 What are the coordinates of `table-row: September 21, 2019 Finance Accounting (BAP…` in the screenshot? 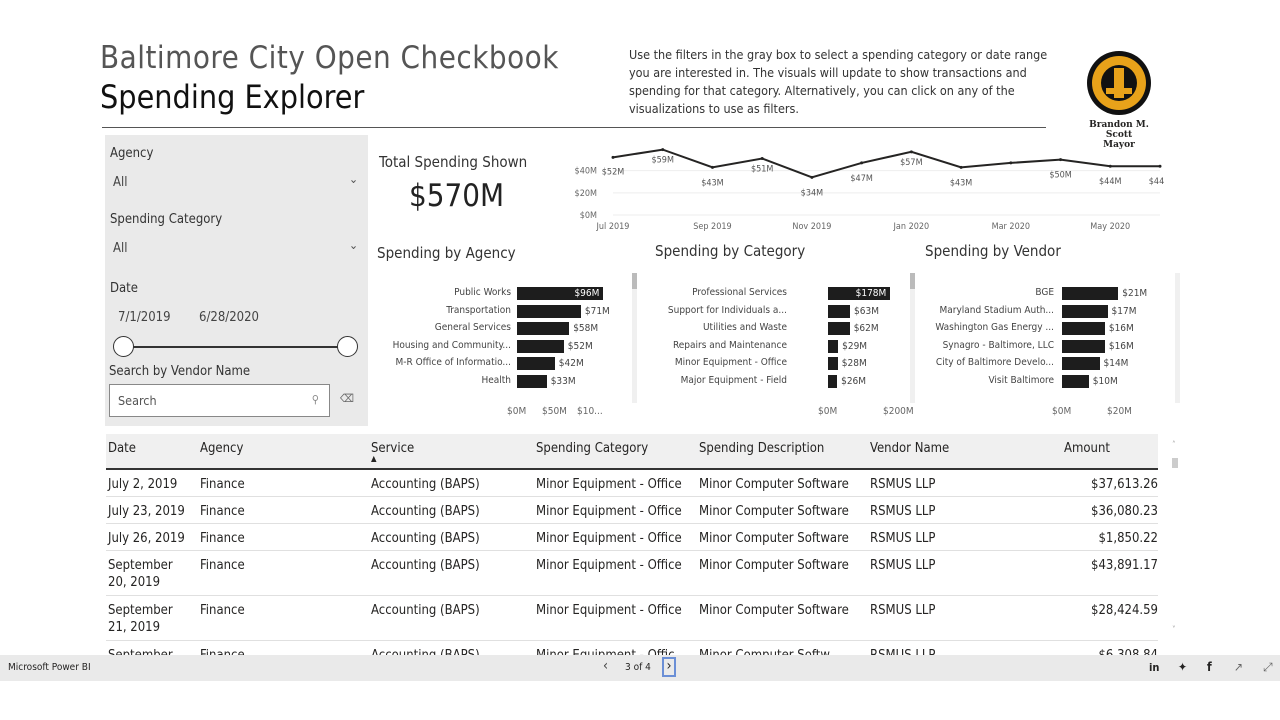 It's located at (632, 618).